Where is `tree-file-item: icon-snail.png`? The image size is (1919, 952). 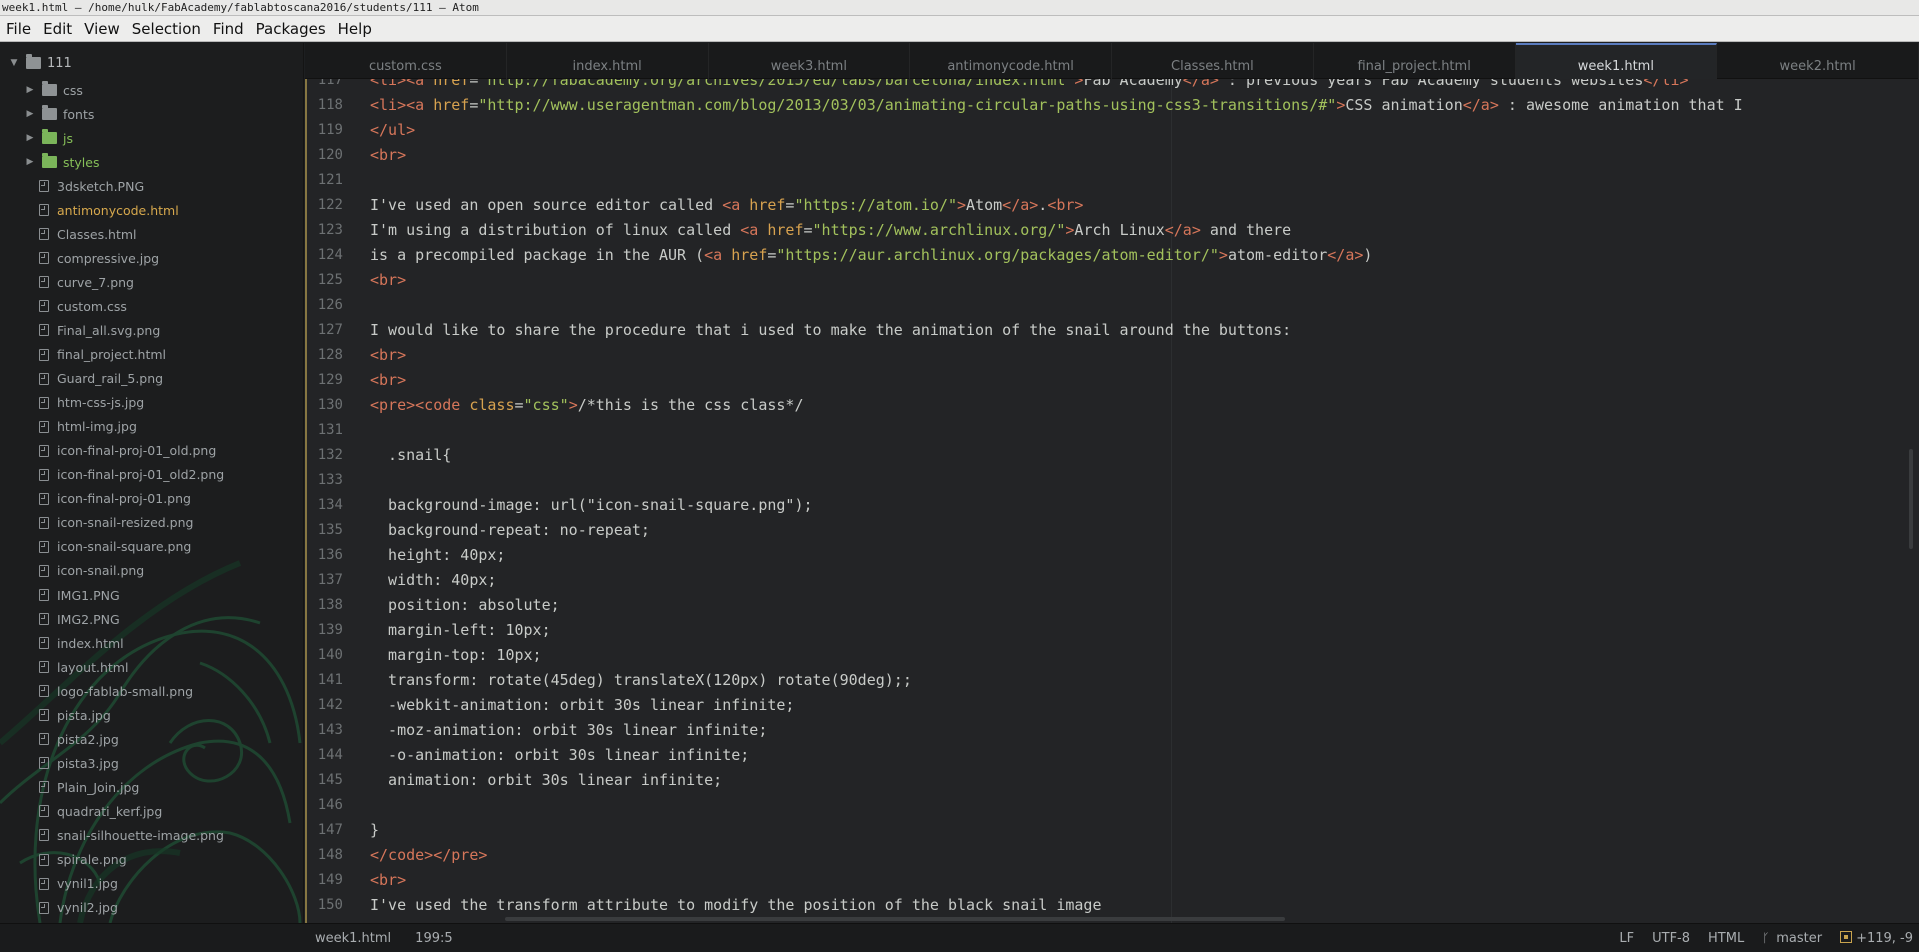
tree-file-item: icon-snail.png is located at coordinates (151, 571).